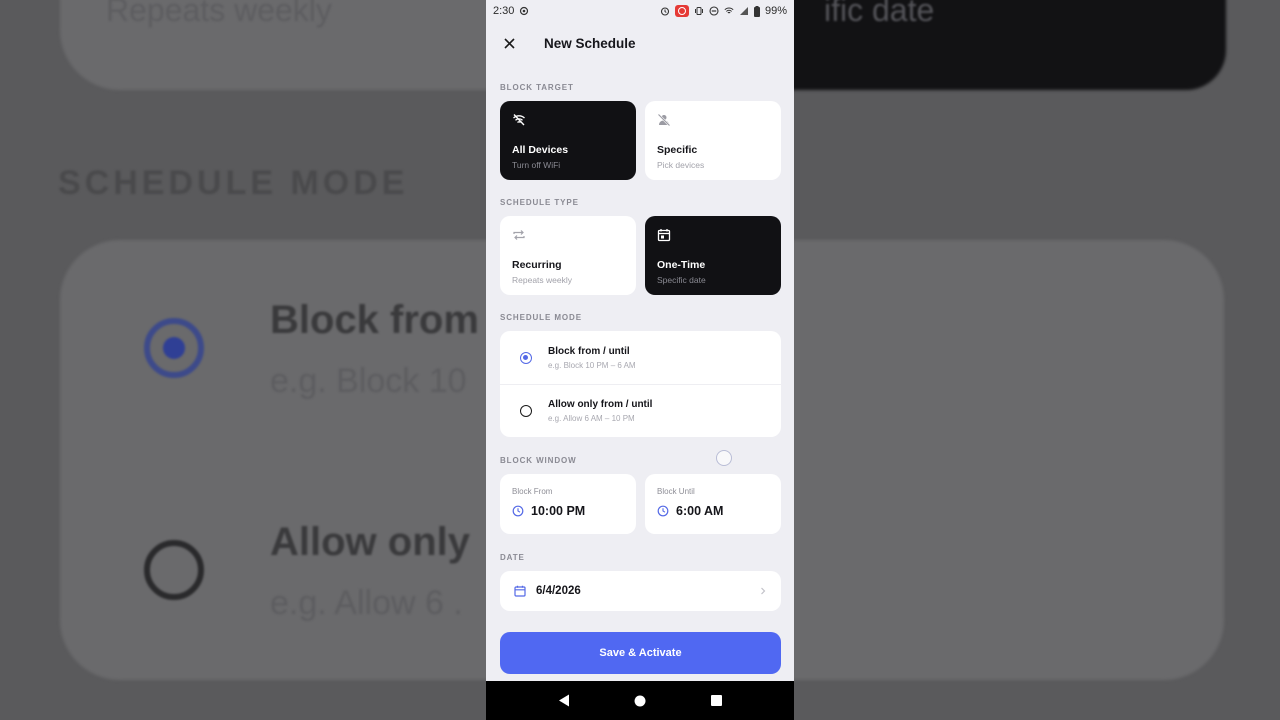  Describe the element at coordinates (512, 557) in the screenshot. I see `section-label-date: DATE` at that location.